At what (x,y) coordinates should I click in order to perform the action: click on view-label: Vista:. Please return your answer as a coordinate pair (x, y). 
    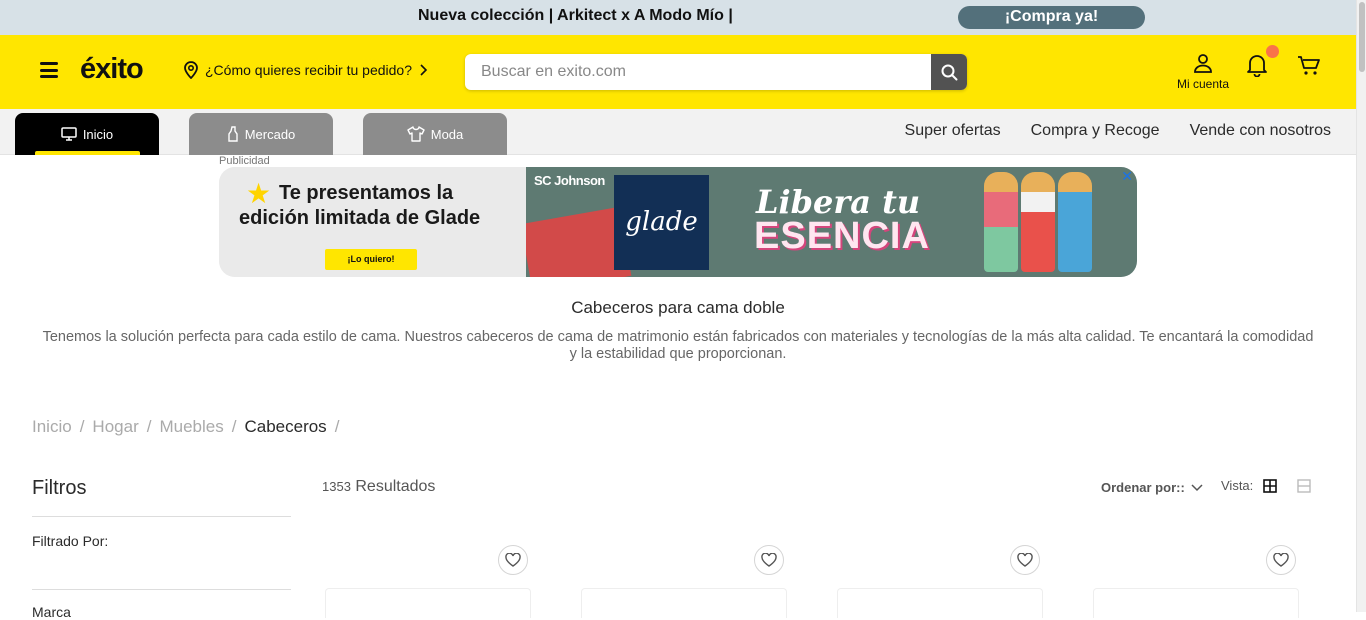
    Looking at the image, I should click on (1237, 485).